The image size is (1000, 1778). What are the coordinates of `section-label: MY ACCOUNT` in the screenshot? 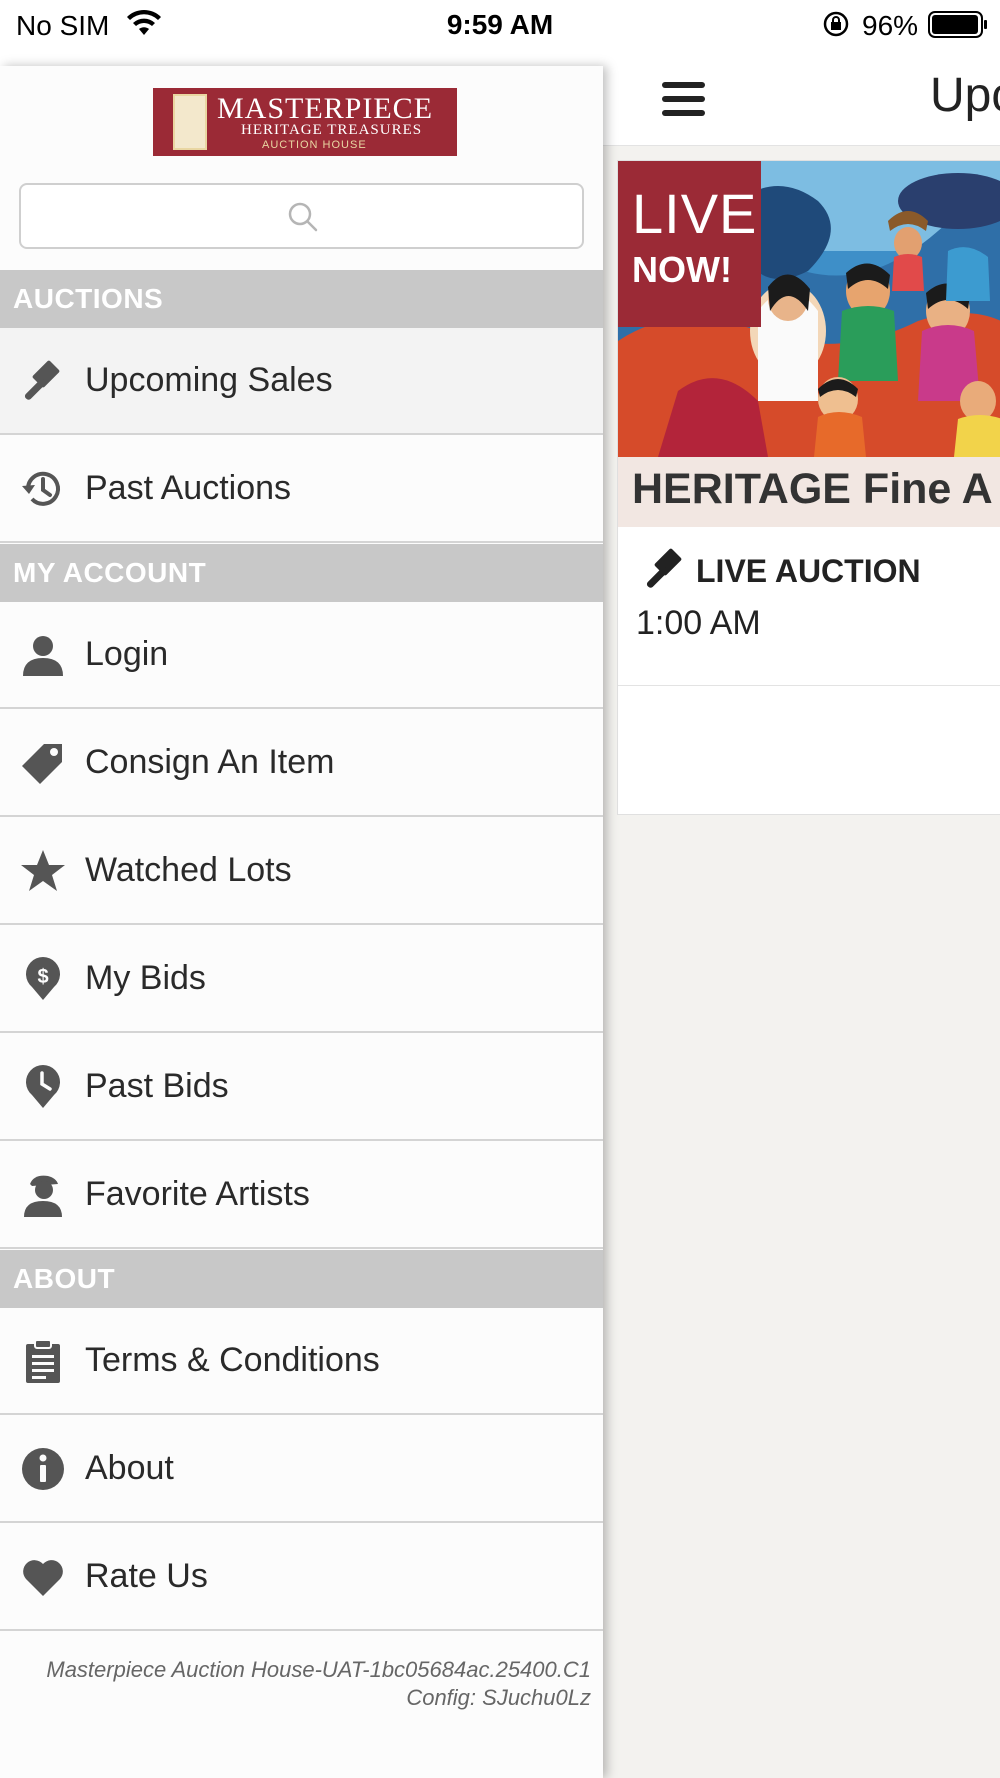 It's located at (110, 572).